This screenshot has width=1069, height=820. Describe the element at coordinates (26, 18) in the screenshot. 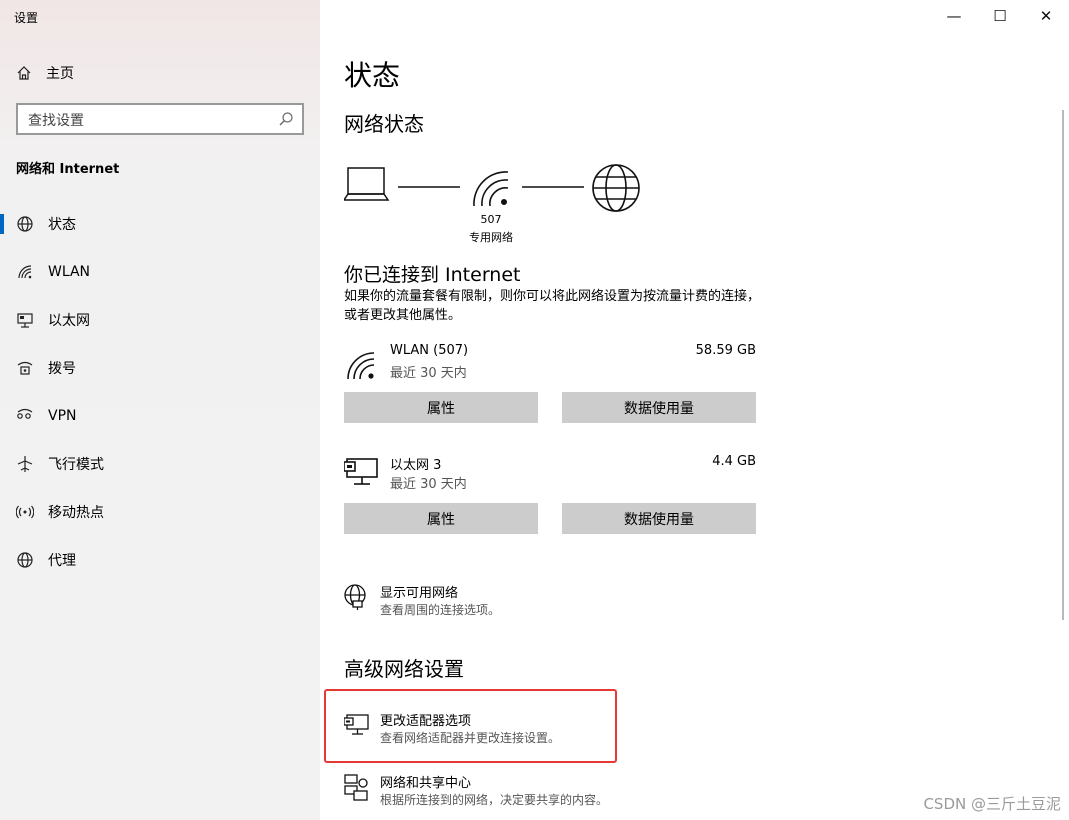

I see `window-title: 设置` at that location.